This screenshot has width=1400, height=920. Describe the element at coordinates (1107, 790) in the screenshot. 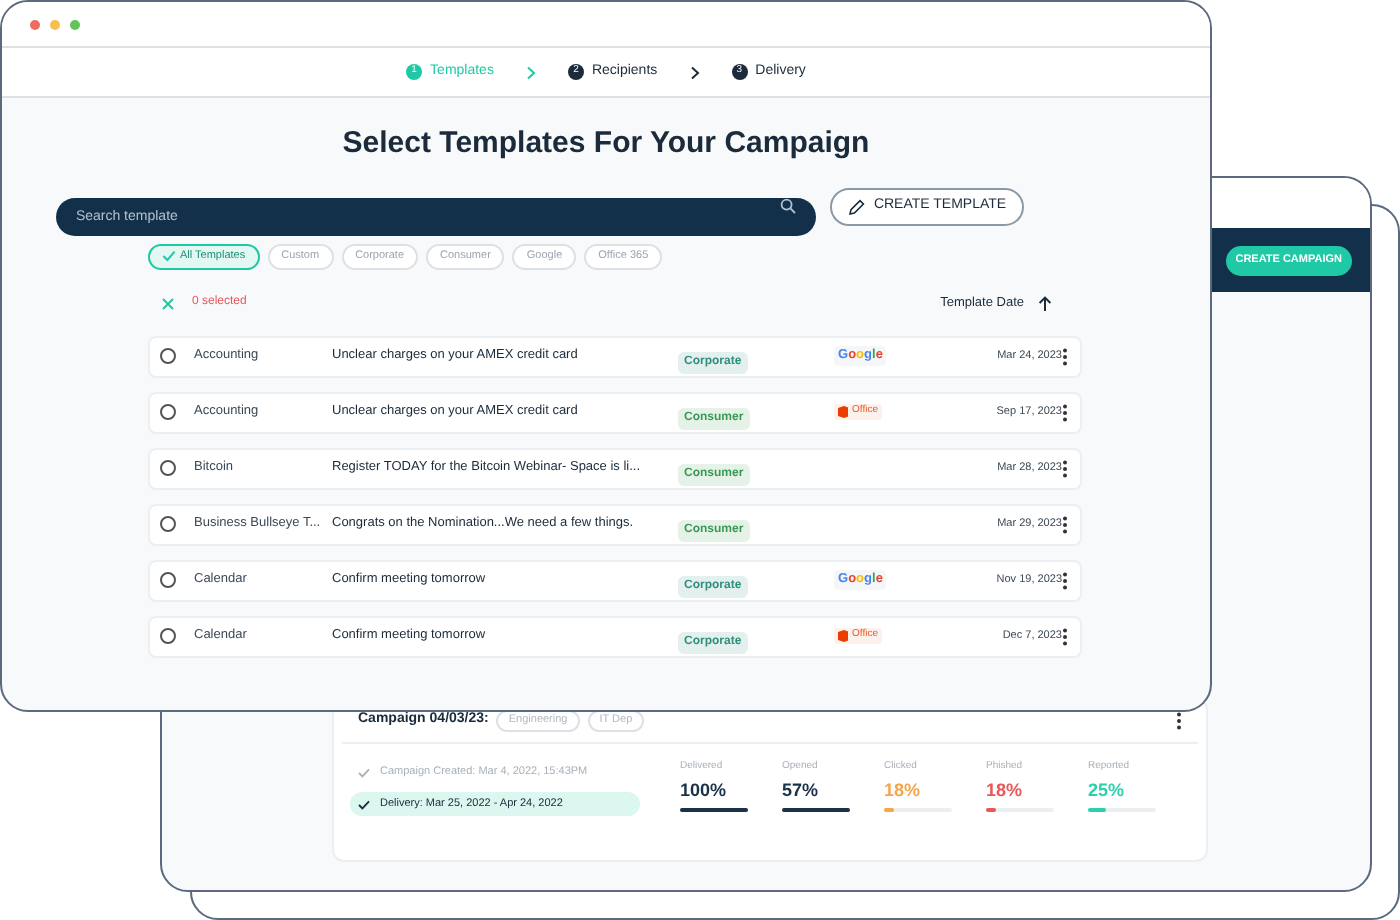

I see `metric-value: 25%` at that location.